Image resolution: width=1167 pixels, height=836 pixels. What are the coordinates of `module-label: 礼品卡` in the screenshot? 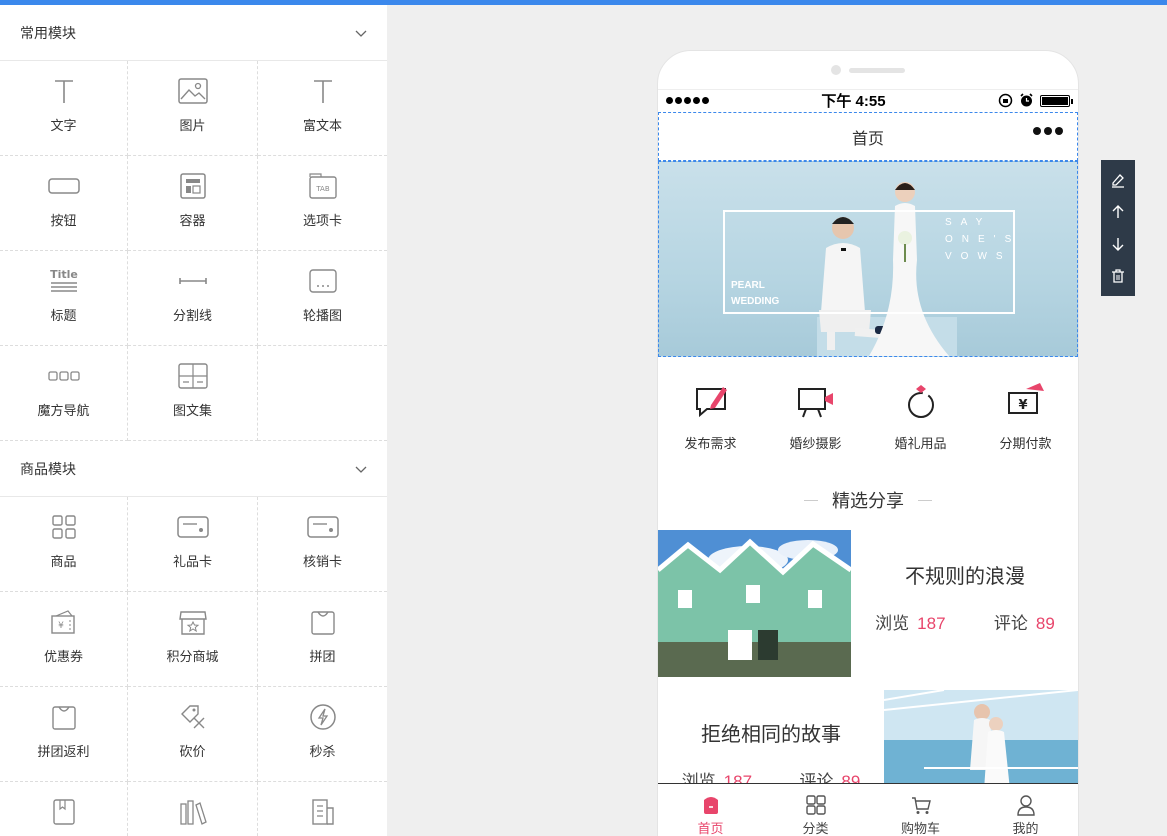 It's located at (192, 561).